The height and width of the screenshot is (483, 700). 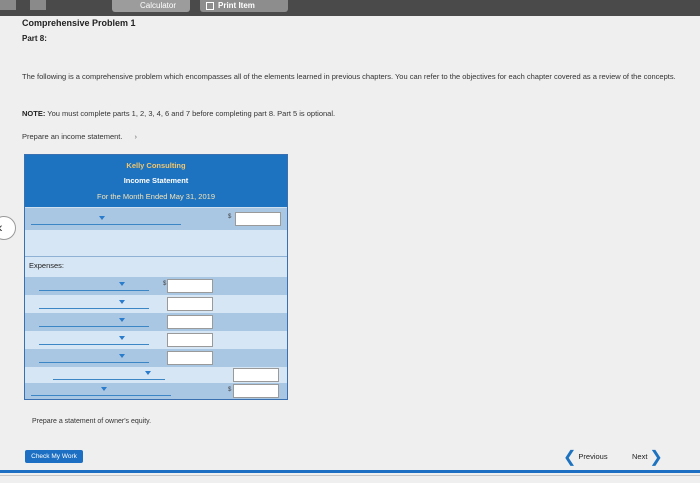 I want to click on next-button: Next ❯, so click(x=647, y=457).